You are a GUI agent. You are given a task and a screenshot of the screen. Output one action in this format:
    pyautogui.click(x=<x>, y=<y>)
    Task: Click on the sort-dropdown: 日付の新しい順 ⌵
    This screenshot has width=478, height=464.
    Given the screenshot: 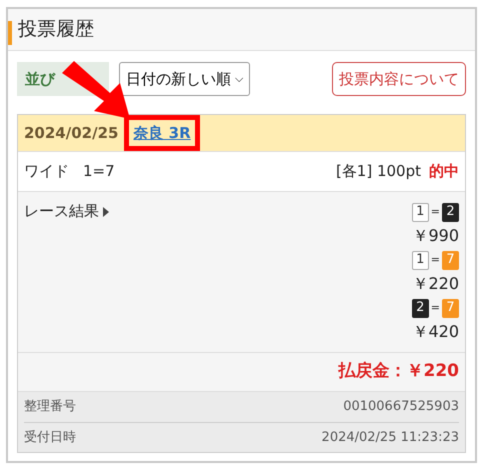 What is the action you would take?
    pyautogui.click(x=184, y=79)
    